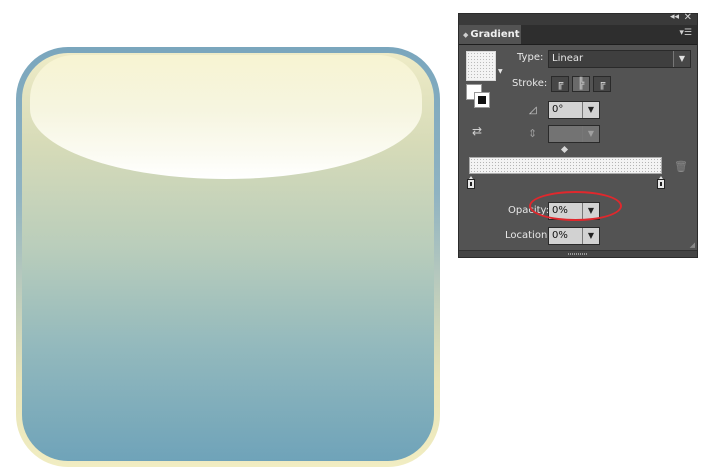  What do you see at coordinates (575, 206) in the screenshot?
I see `opacity-highlight-annotation` at bounding box center [575, 206].